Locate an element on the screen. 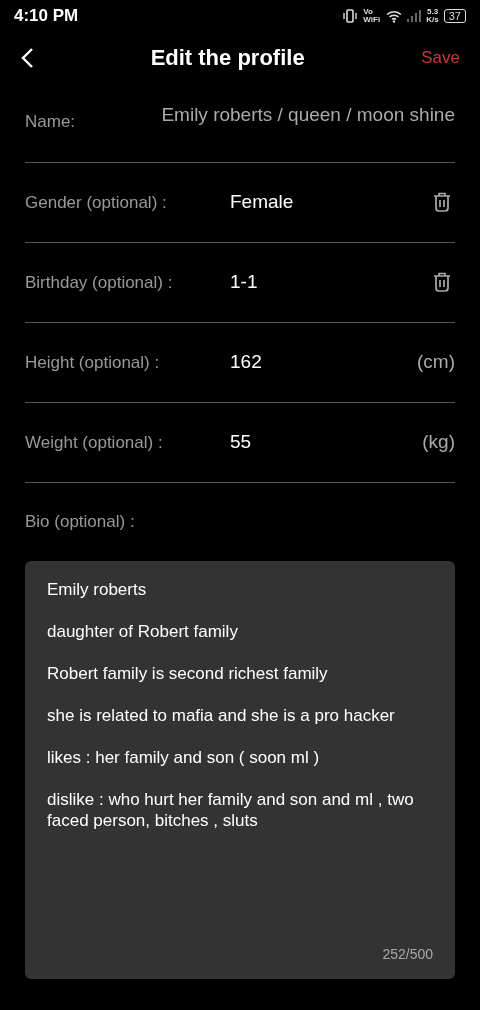 The height and width of the screenshot is (1010, 480). save-button: Save is located at coordinates (440, 58).